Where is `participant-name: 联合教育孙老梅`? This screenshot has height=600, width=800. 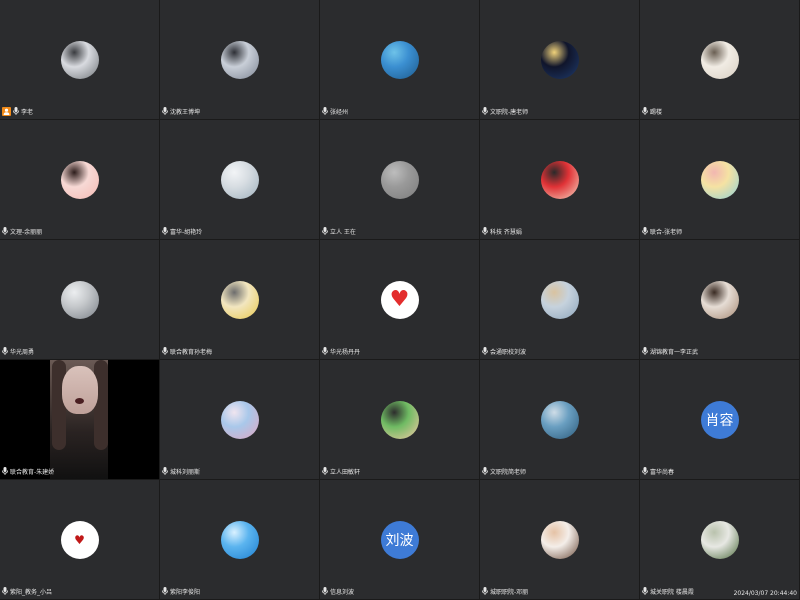 participant-name: 联合教育孙老梅 is located at coordinates (191, 352).